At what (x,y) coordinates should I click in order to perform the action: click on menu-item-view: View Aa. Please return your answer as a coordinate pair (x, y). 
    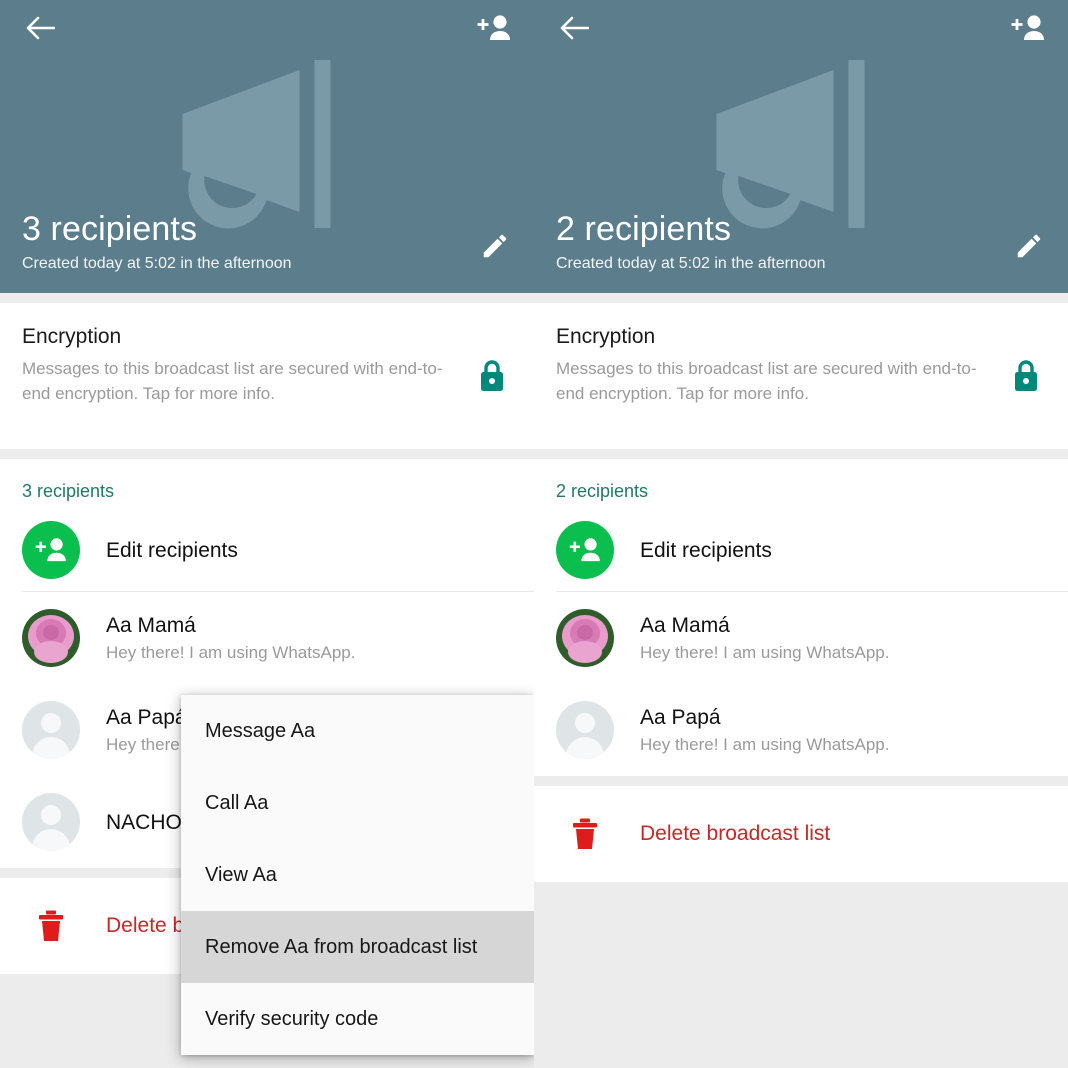
    Looking at the image, I should click on (357, 875).